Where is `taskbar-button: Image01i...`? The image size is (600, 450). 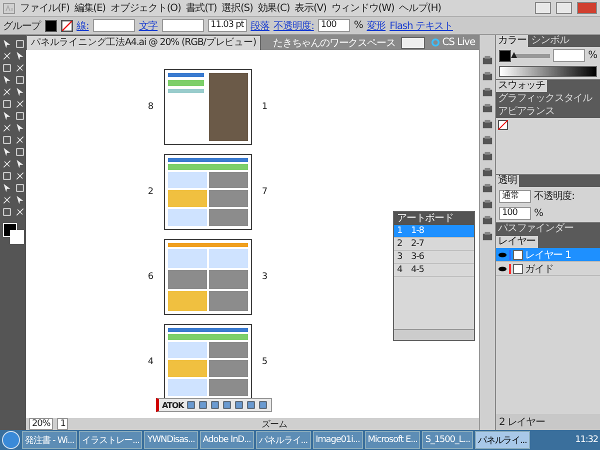
taskbar-button: Image01i... is located at coordinates (337, 440).